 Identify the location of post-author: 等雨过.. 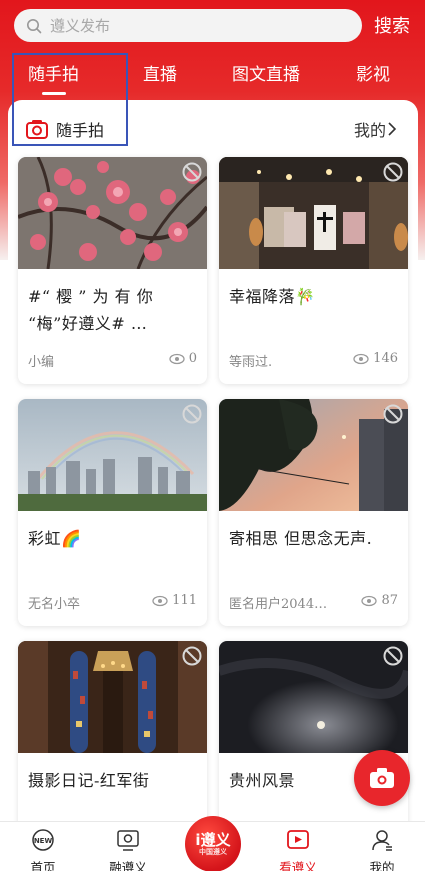
(251, 362).